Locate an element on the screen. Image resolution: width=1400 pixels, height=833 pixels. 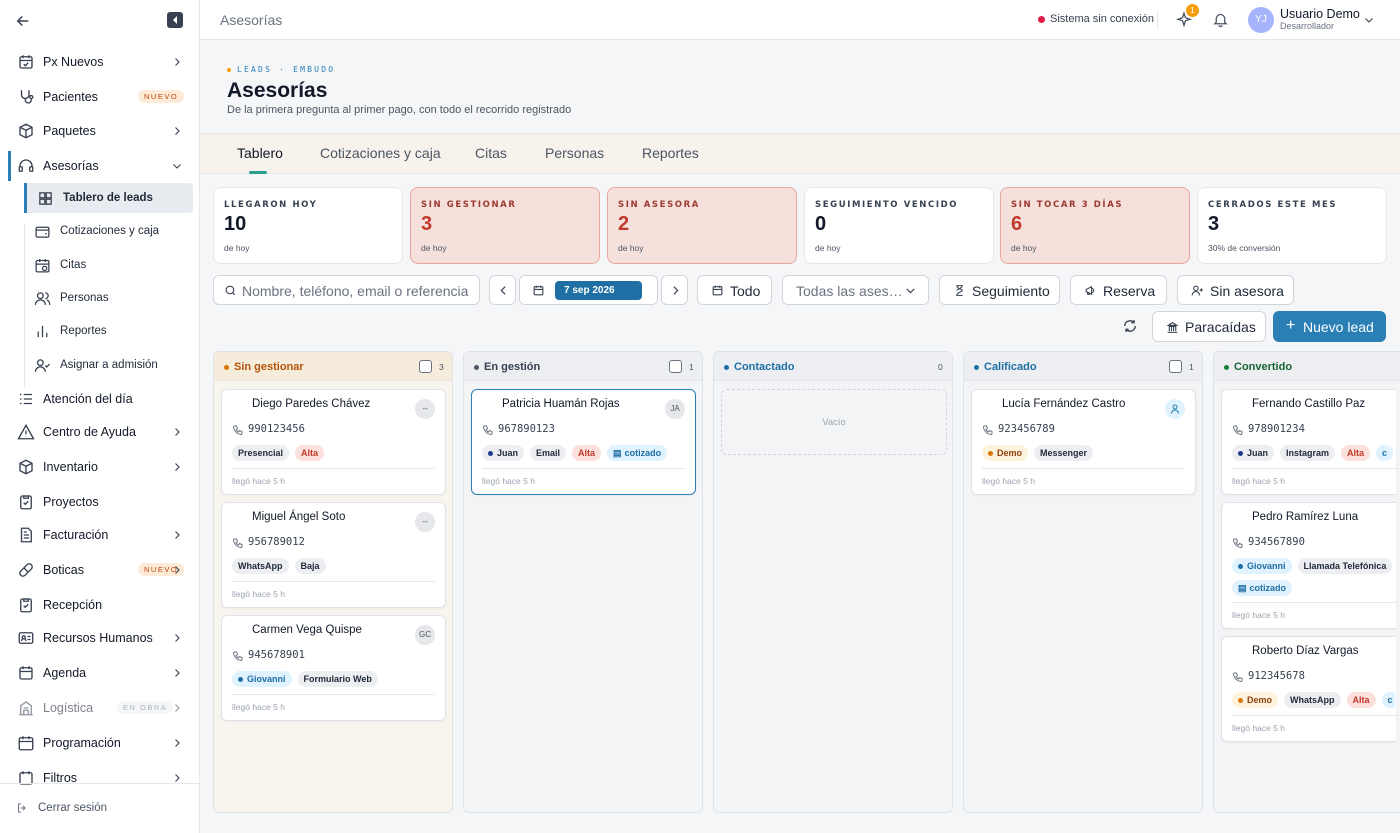
sidebar-toggle-icon is located at coordinates (175, 20).